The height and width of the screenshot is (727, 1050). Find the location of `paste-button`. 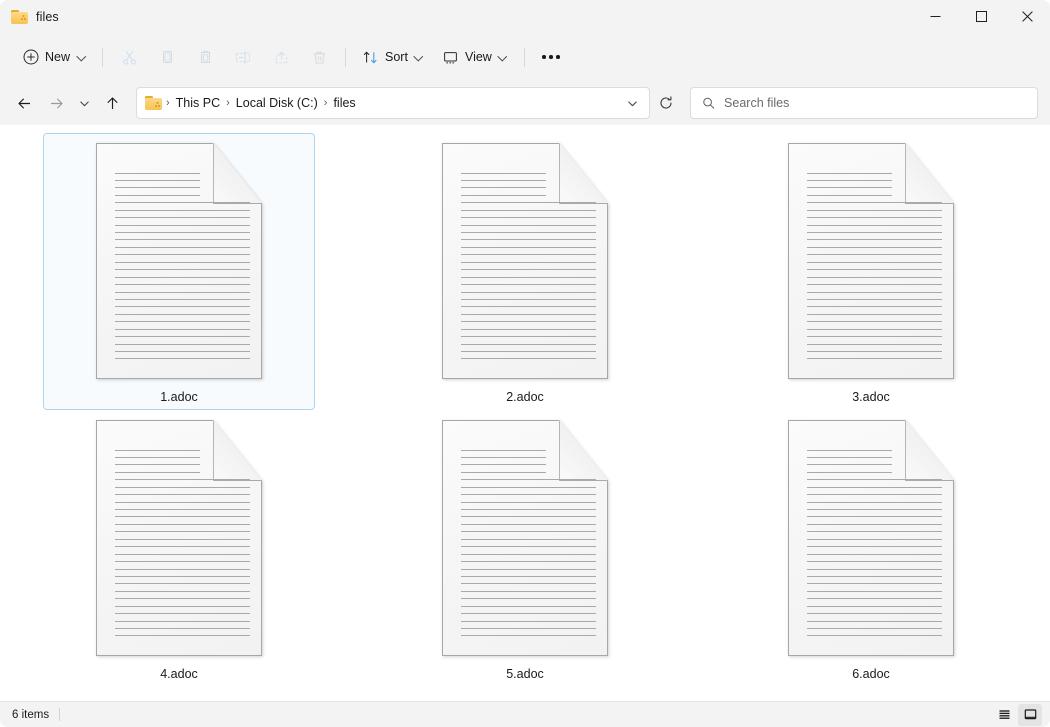

paste-button is located at coordinates (205, 57).